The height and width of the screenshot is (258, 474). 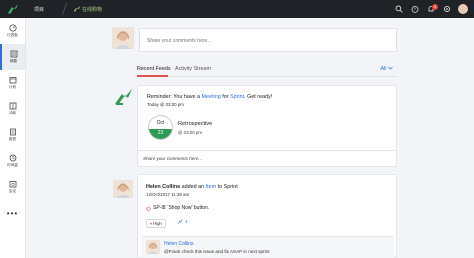 What do you see at coordinates (12, 28) in the screenshot?
I see `dashboard-icon` at bounding box center [12, 28].